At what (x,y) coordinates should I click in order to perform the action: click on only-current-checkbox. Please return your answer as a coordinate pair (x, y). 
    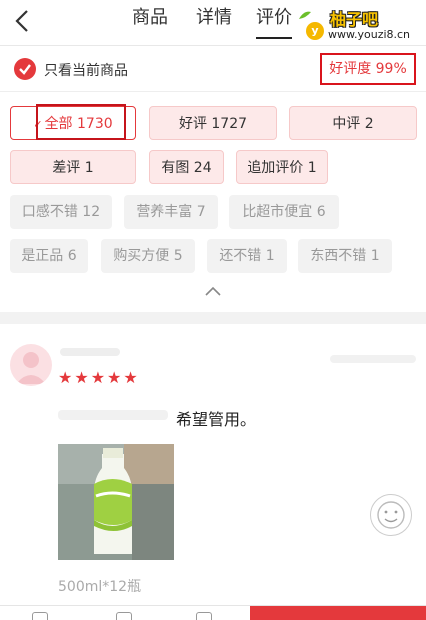
    Looking at the image, I should click on (25, 69).